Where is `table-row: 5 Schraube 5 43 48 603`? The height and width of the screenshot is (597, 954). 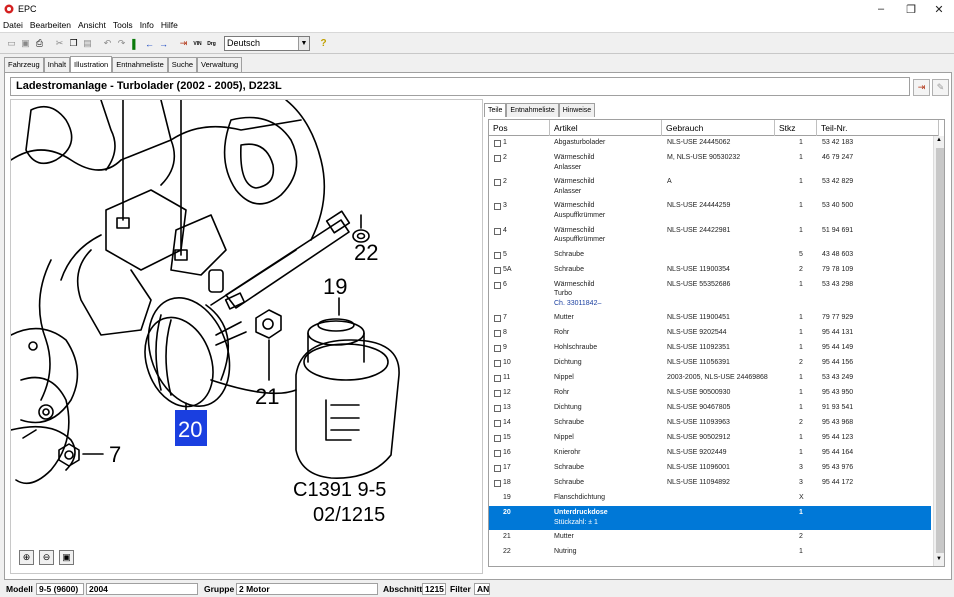
table-row: 5 Schraube 5 43 48 603 is located at coordinates (710, 255).